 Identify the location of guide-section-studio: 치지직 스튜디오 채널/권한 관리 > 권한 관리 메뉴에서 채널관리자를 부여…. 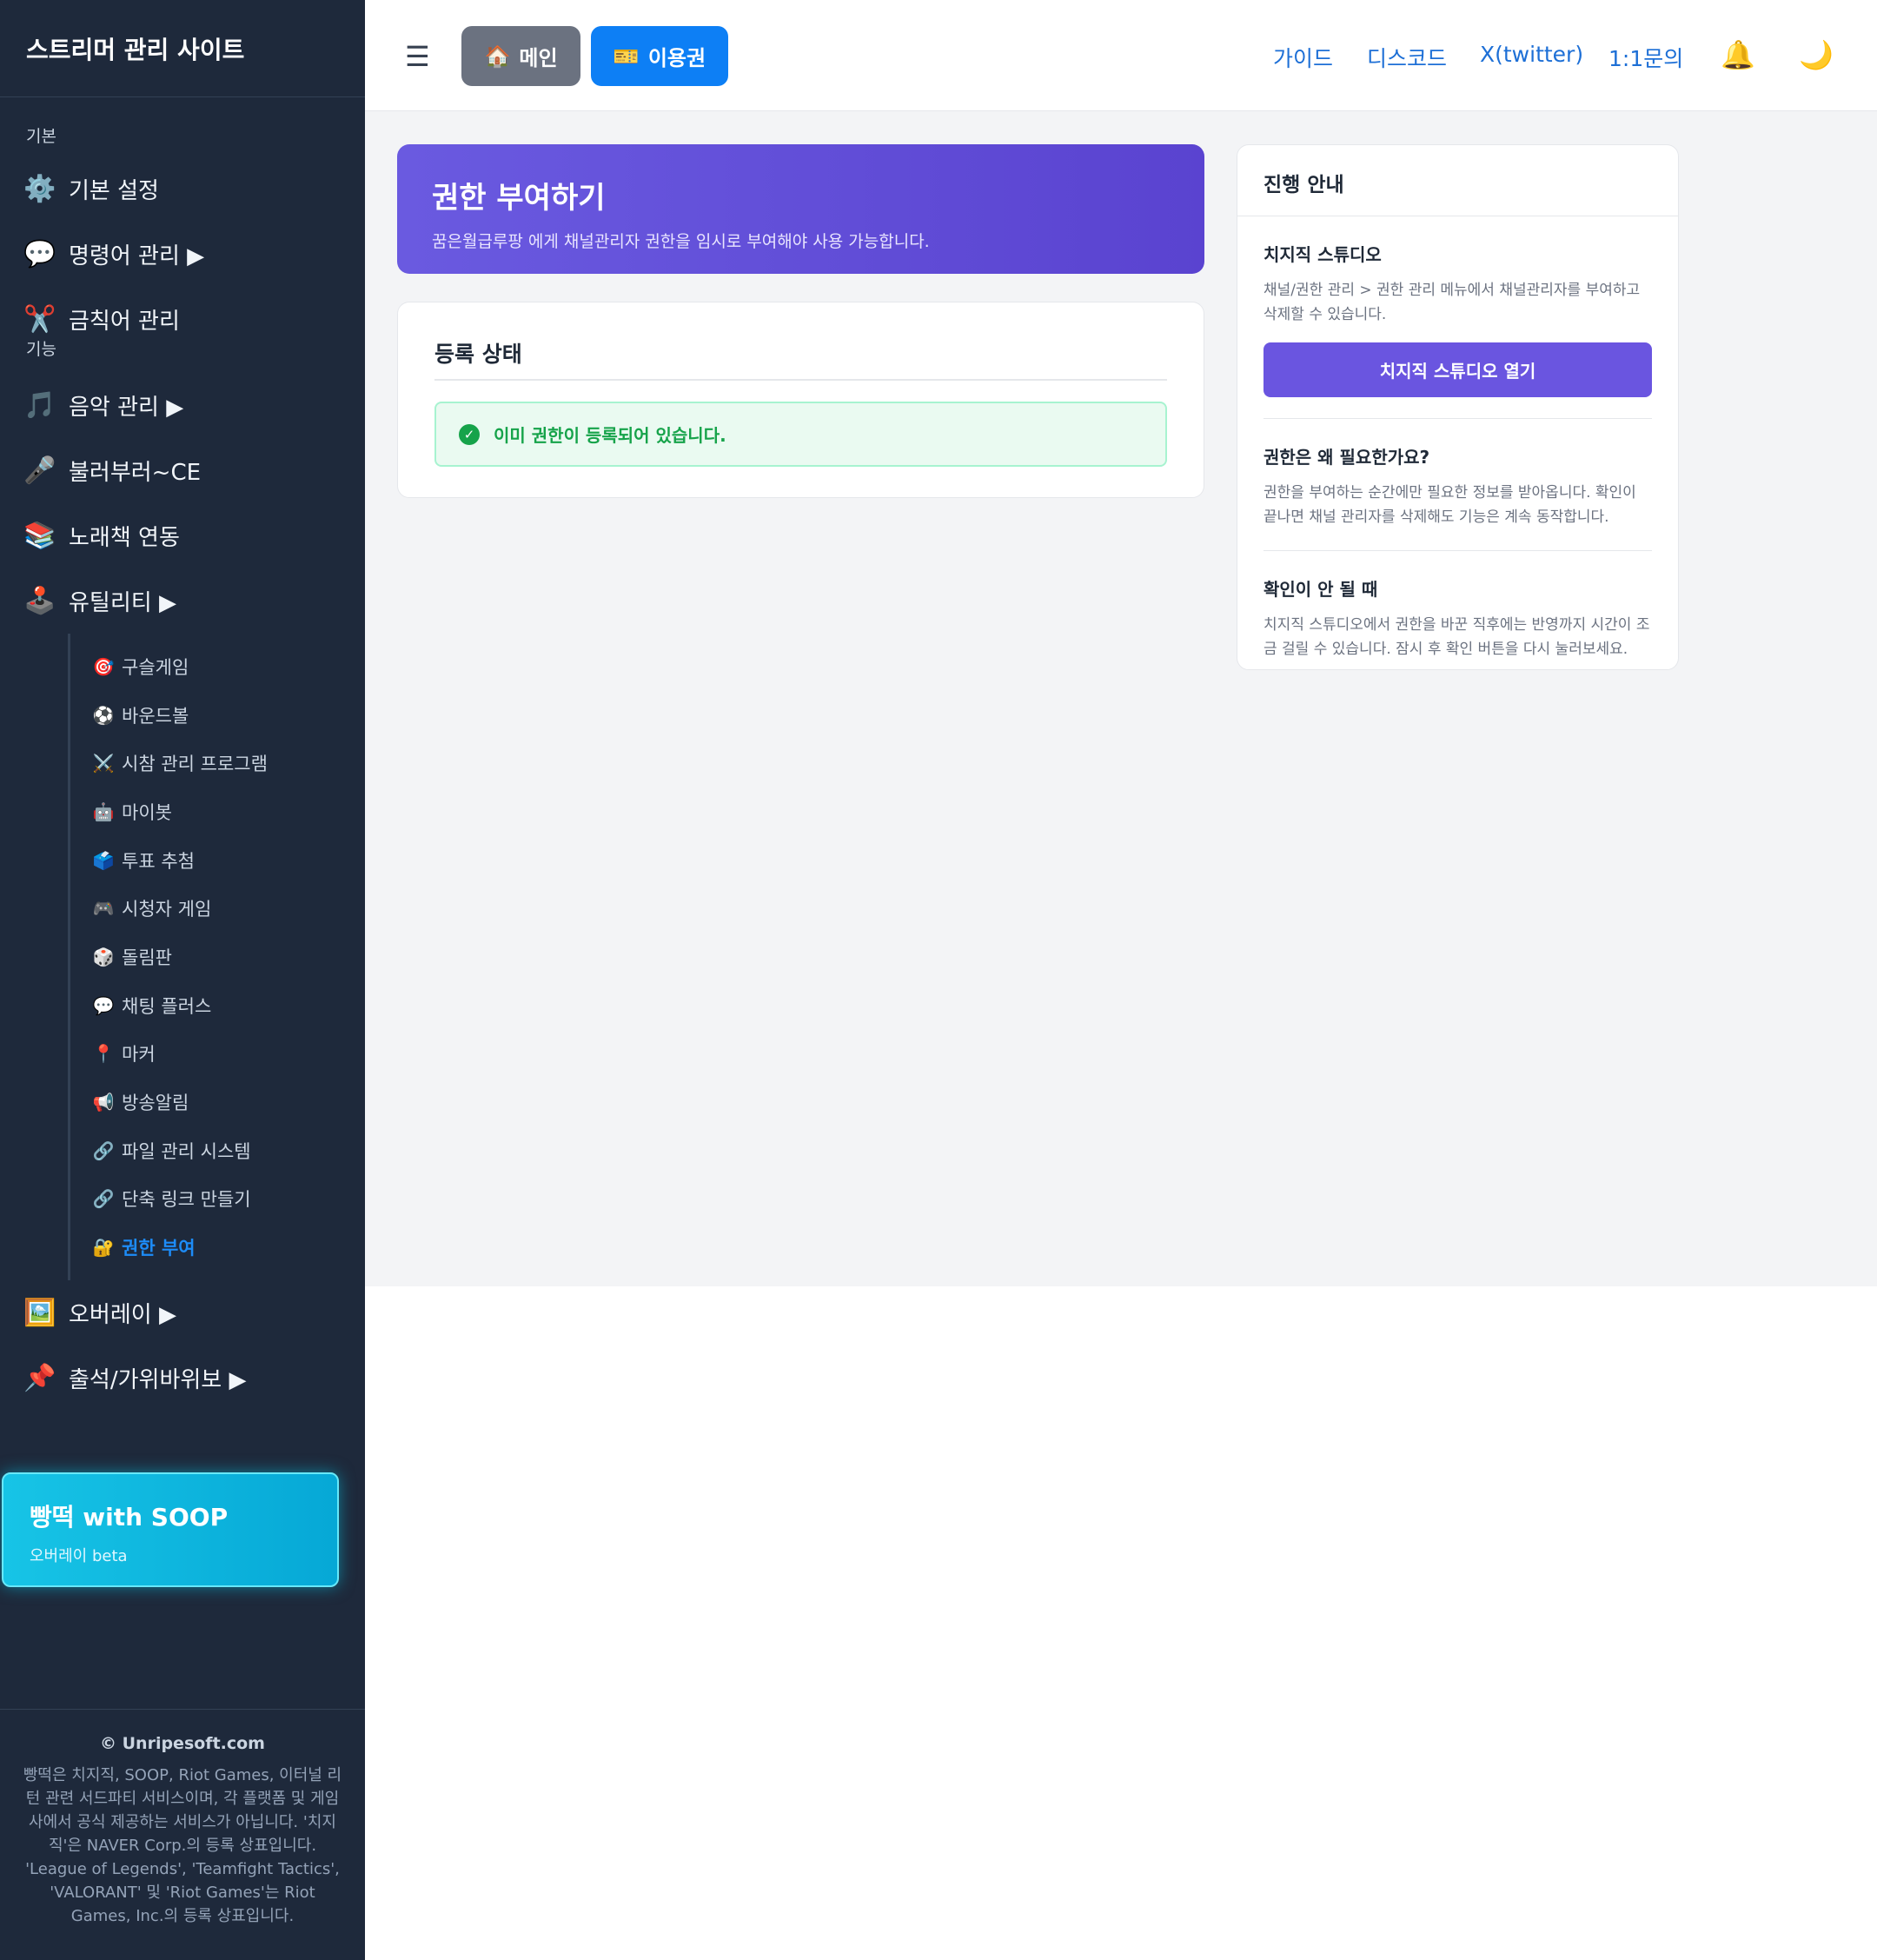
(1458, 317).